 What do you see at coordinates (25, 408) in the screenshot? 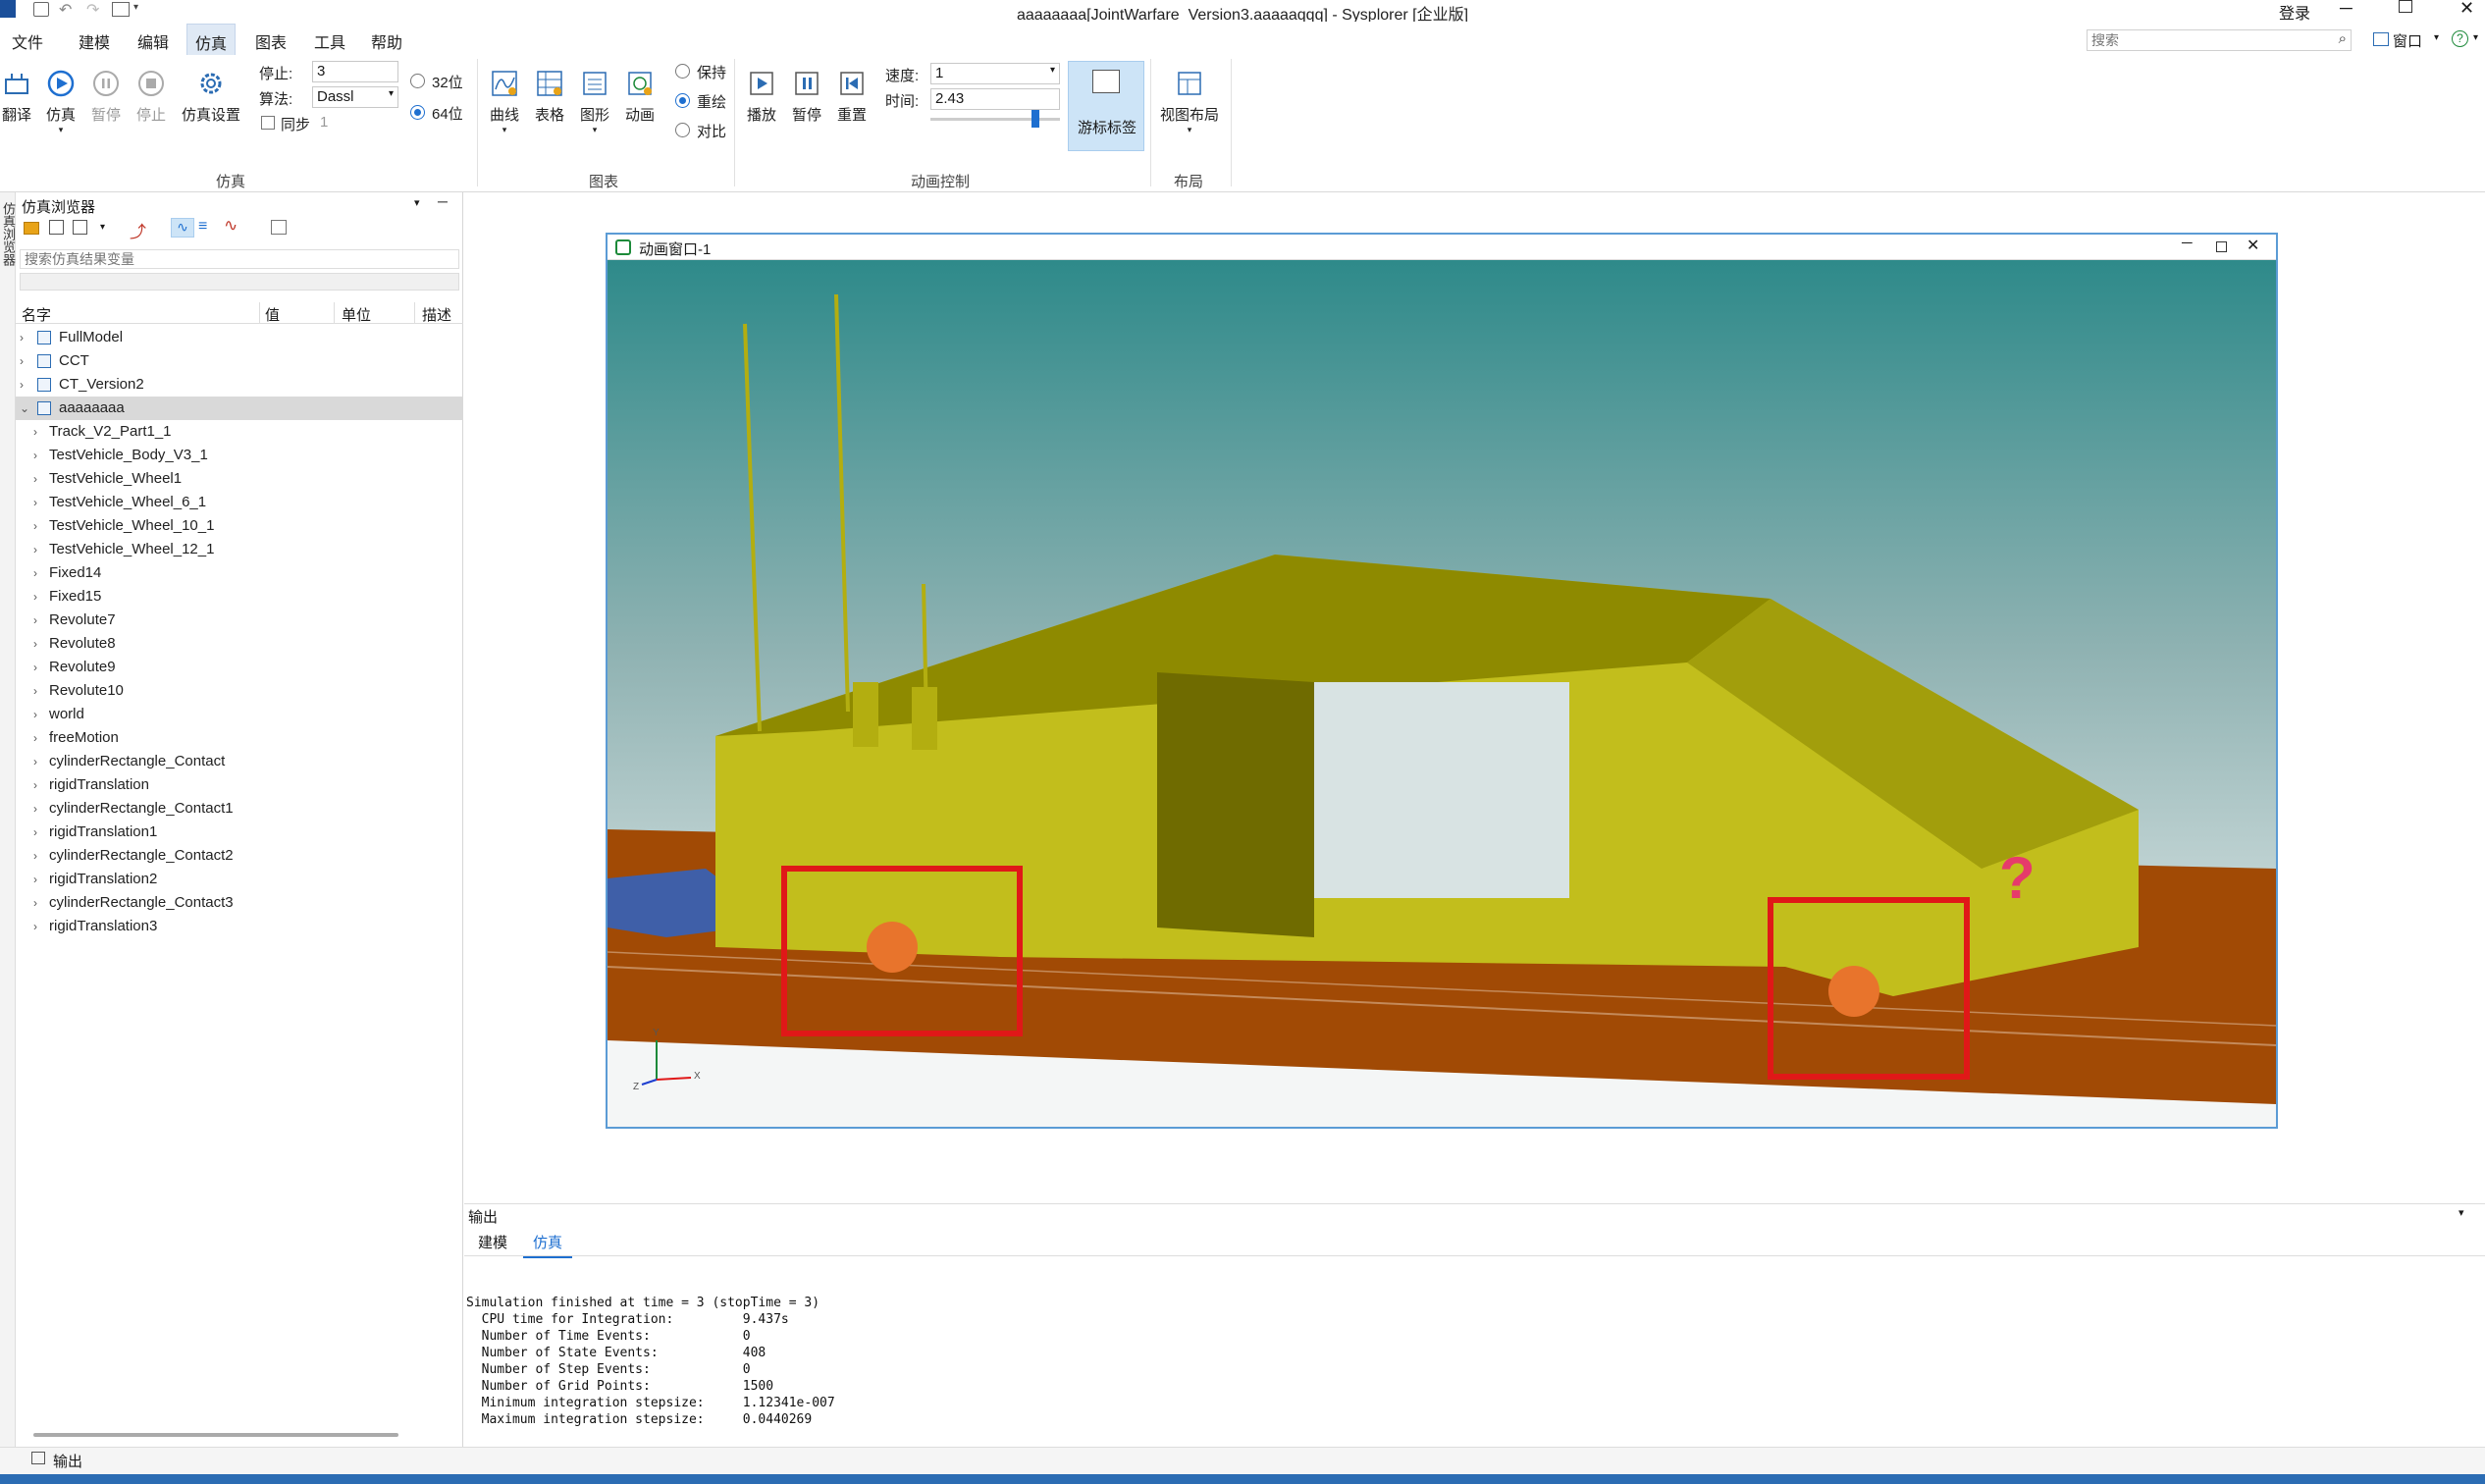
I see `expand-down-icon: ⌄` at bounding box center [25, 408].